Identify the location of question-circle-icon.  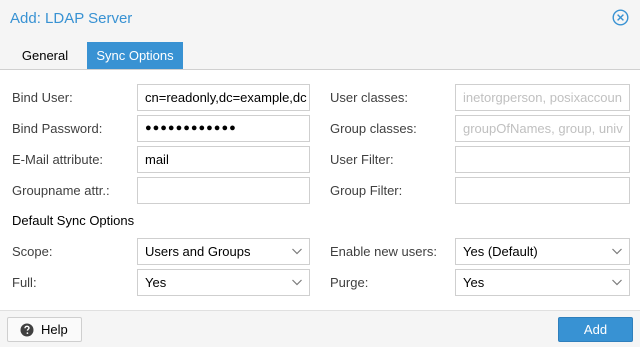
(27, 330).